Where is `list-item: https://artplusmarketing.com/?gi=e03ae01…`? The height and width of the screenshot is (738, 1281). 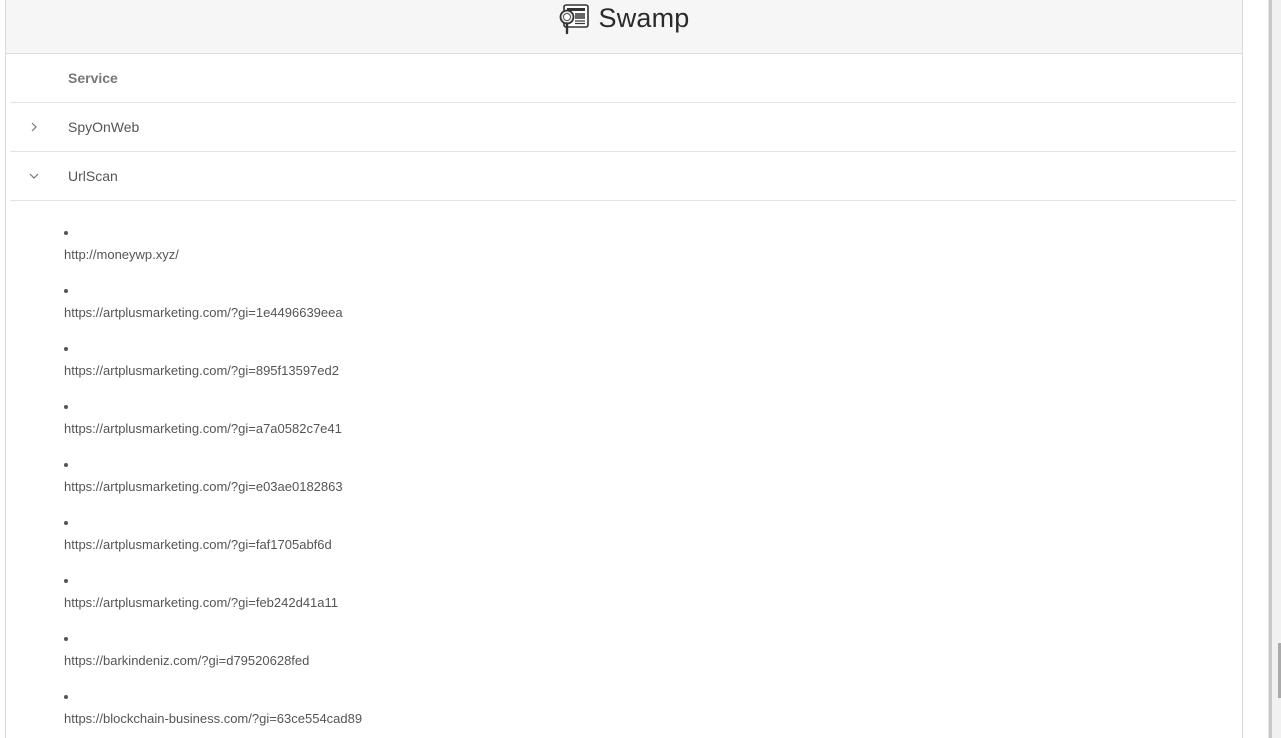
list-item: https://artplusmarketing.com/?gi=e03ae01… is located at coordinates (650, 484).